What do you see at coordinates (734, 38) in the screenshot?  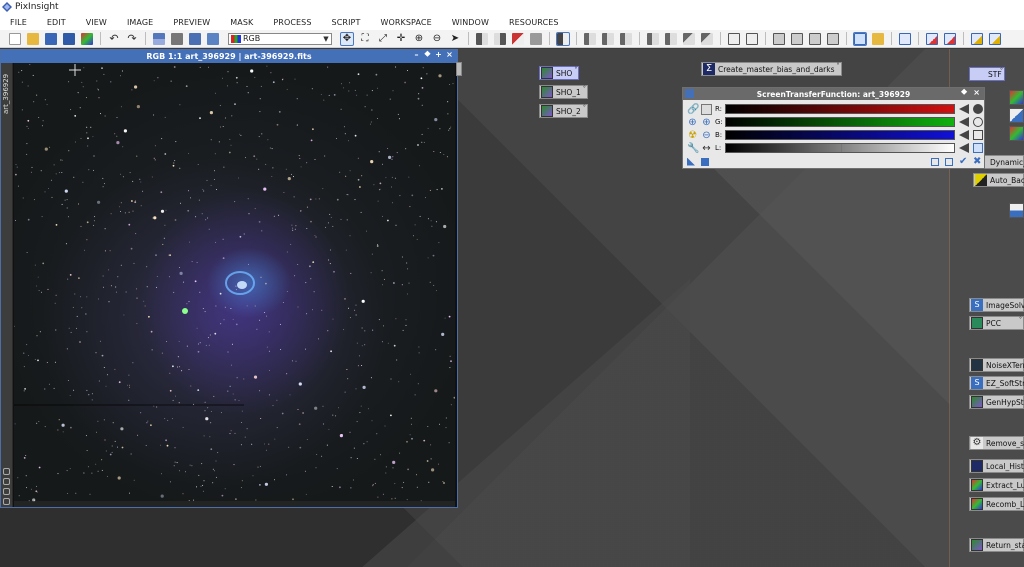 I see `tile-windows-icon` at bounding box center [734, 38].